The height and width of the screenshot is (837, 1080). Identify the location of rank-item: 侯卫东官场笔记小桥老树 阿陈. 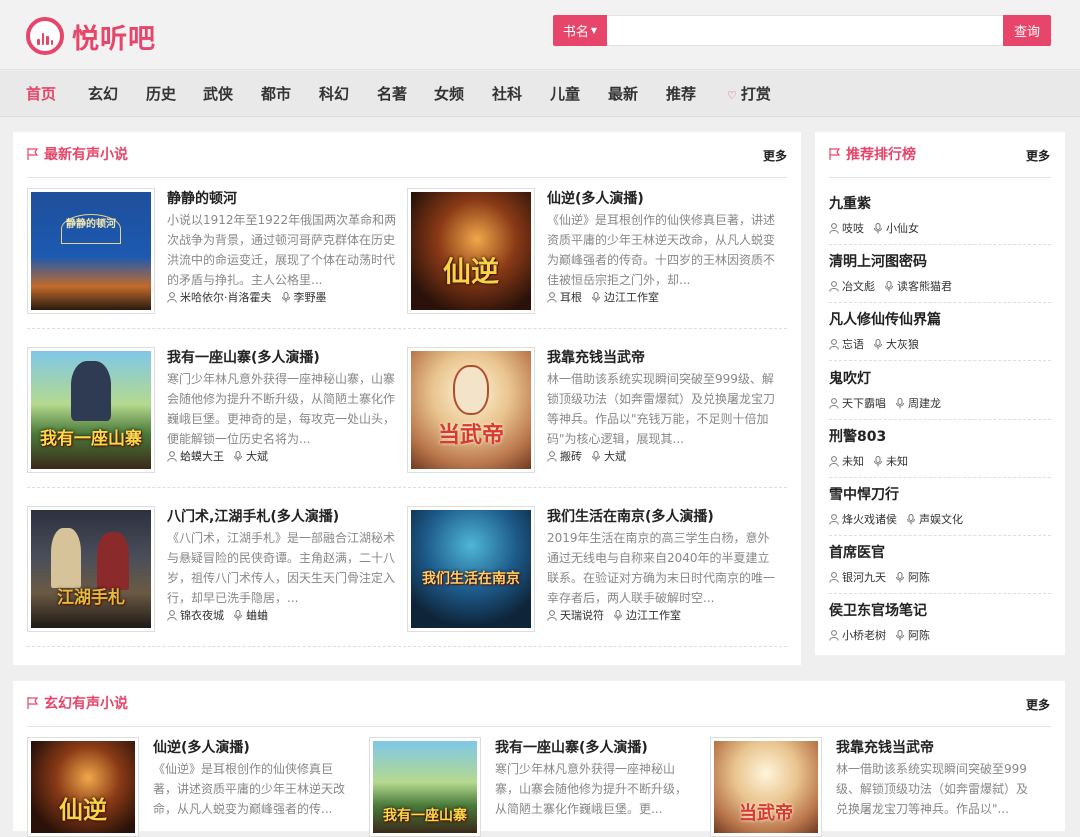
(940, 621).